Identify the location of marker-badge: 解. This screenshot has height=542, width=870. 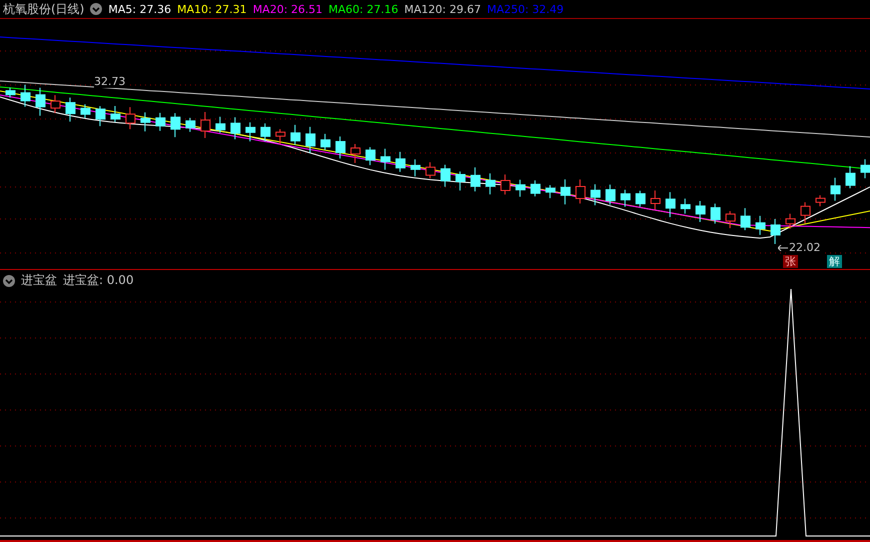
(834, 261).